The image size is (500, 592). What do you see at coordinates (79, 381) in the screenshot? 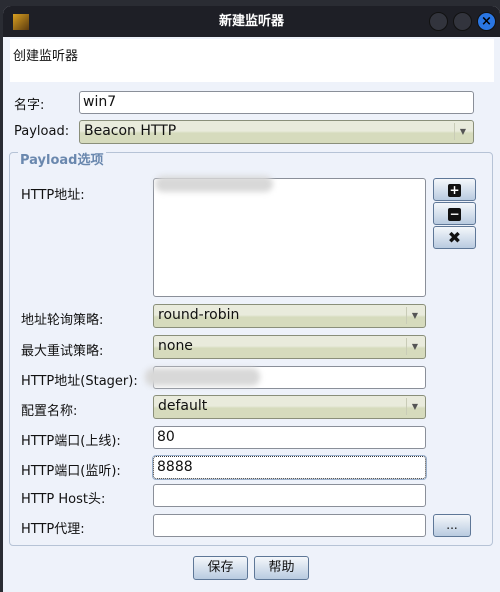
I see `stager-label: HTTP地址(Stager):` at bounding box center [79, 381].